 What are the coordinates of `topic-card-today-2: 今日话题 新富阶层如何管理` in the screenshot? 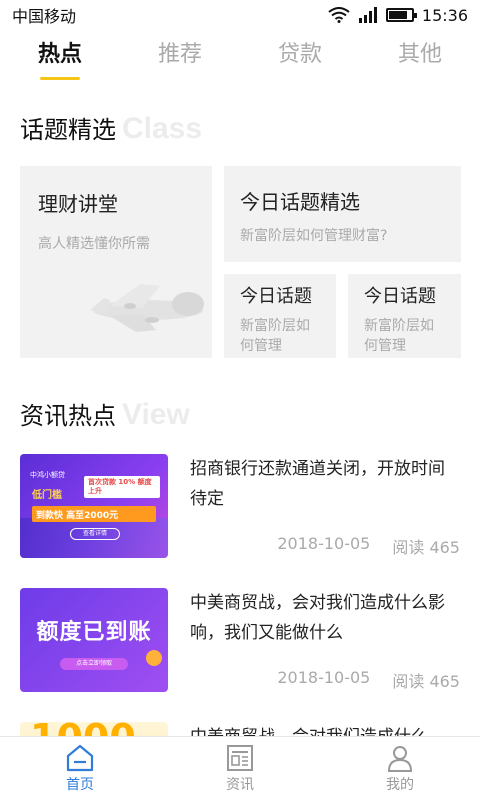 It's located at (404, 316).